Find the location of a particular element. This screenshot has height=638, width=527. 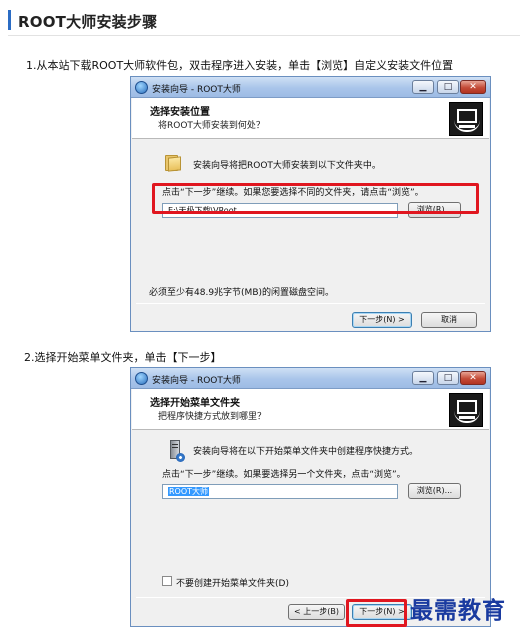

start-menu-server-icon is located at coordinates (176, 451).